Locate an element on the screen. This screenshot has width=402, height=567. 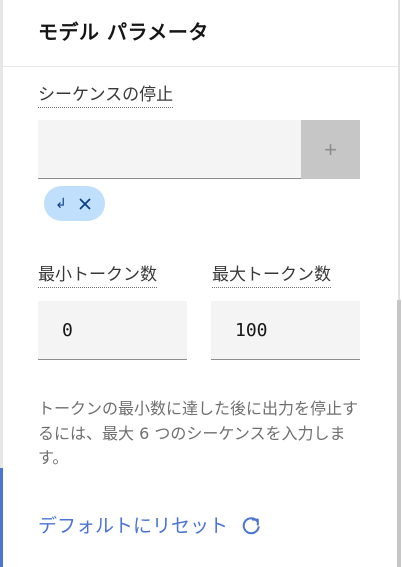
stop-sequence-input is located at coordinates (169, 149).